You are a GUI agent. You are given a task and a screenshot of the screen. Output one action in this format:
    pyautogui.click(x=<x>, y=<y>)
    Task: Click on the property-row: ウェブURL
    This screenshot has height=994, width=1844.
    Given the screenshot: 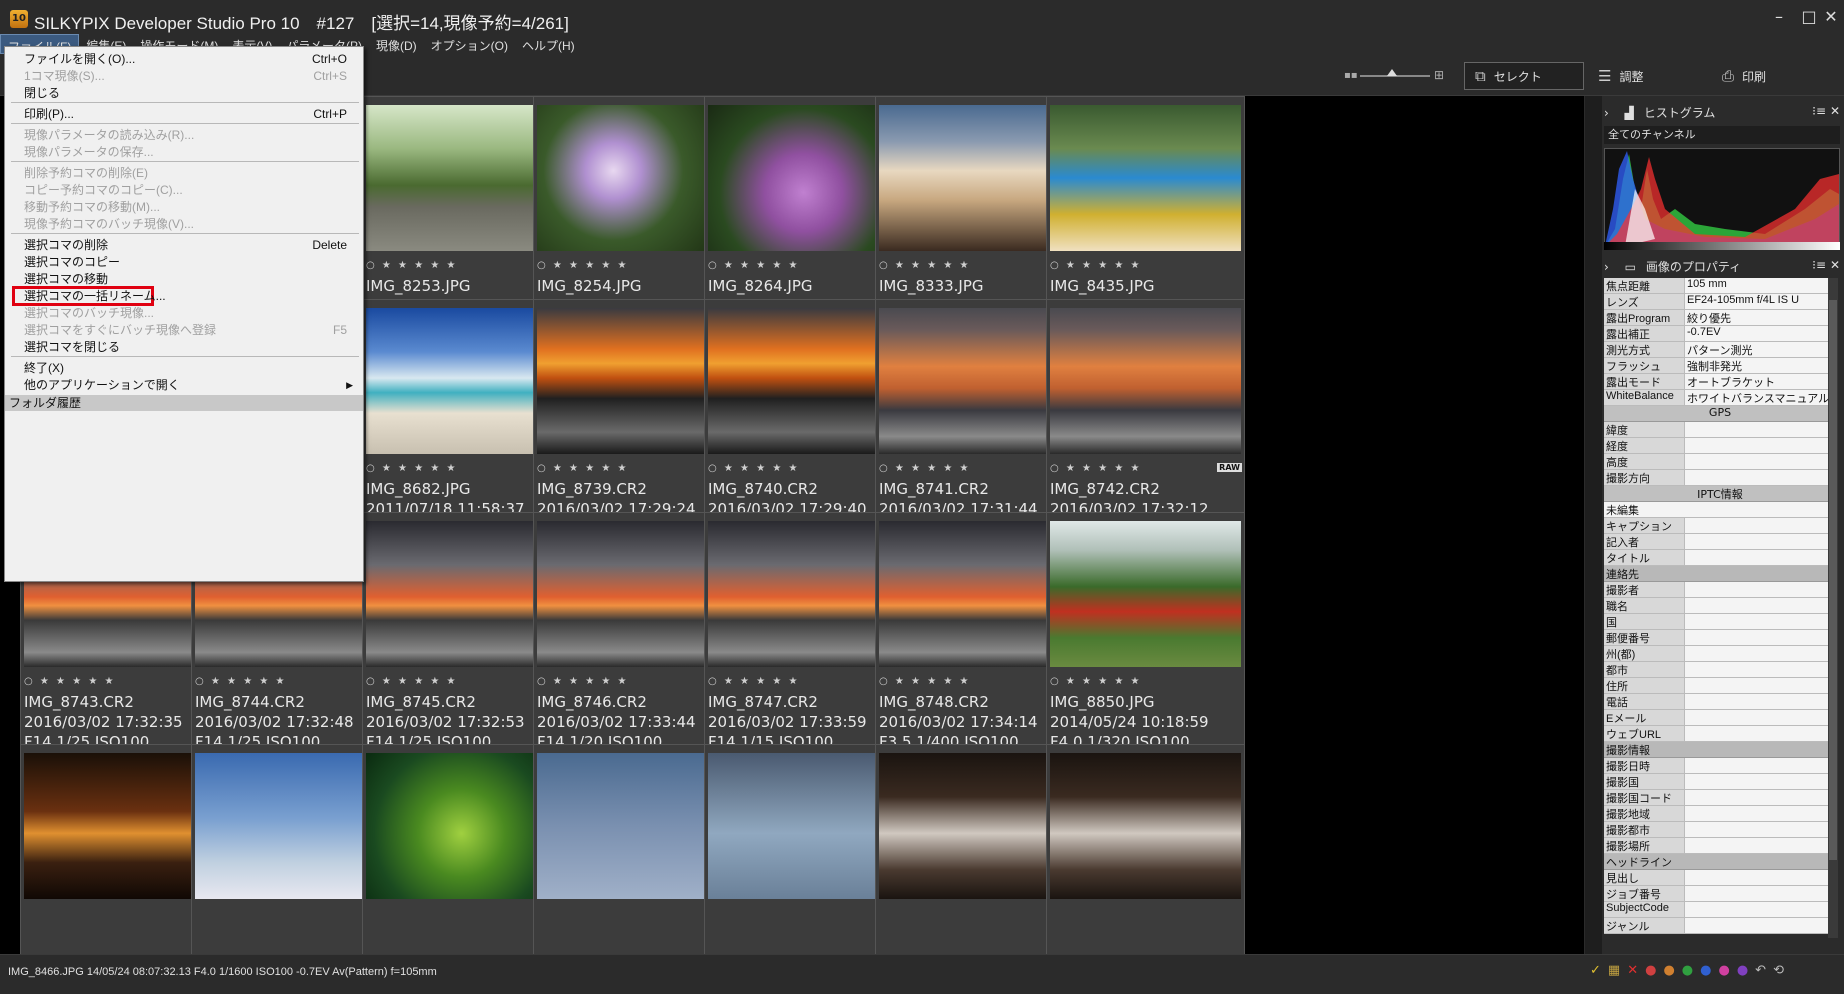 What is the action you would take?
    pyautogui.click(x=1720, y=734)
    